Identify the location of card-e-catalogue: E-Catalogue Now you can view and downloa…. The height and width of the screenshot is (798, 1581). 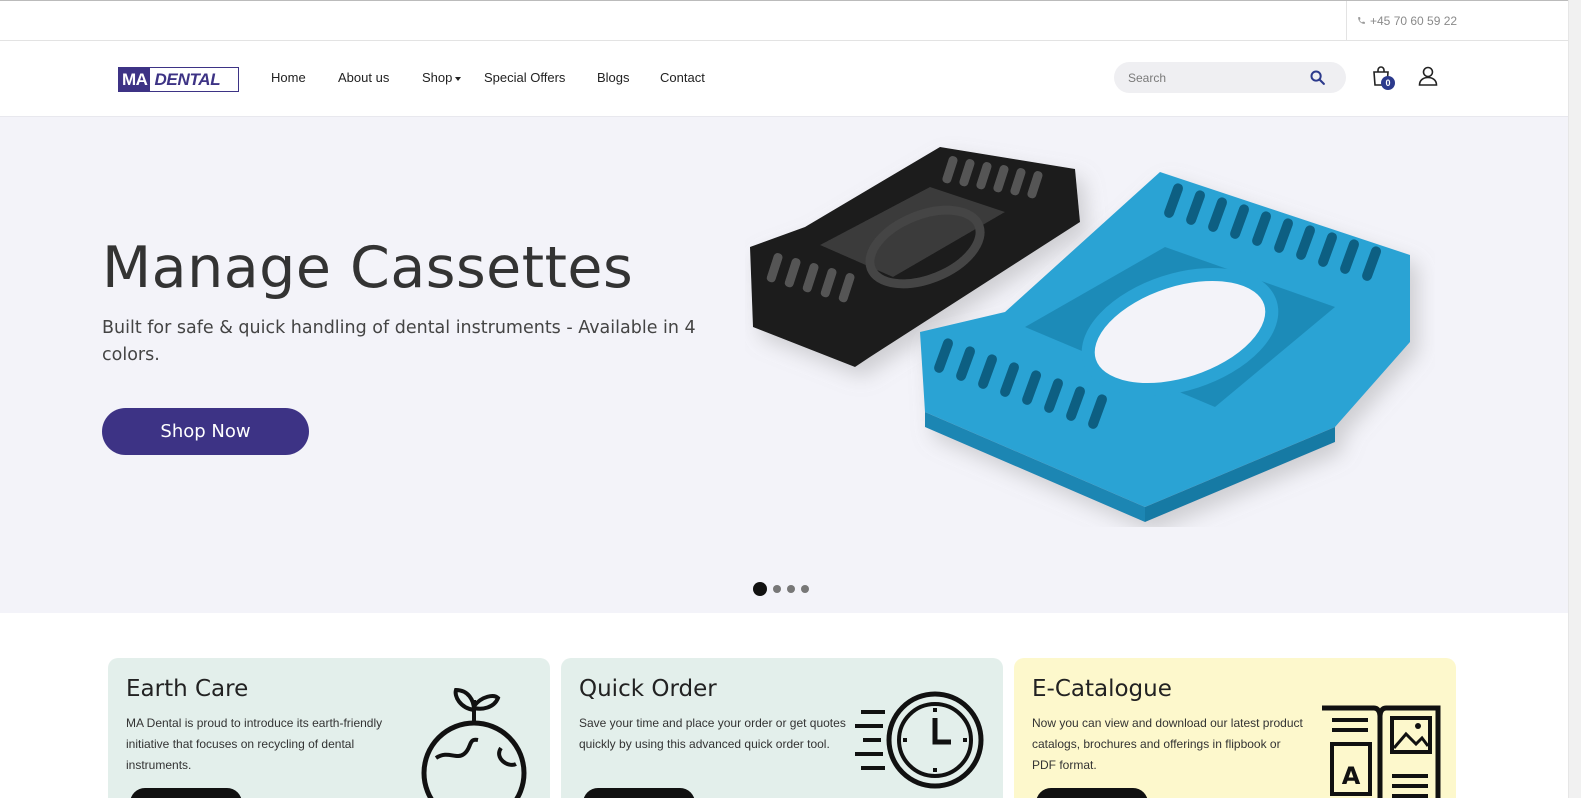
(1235, 728).